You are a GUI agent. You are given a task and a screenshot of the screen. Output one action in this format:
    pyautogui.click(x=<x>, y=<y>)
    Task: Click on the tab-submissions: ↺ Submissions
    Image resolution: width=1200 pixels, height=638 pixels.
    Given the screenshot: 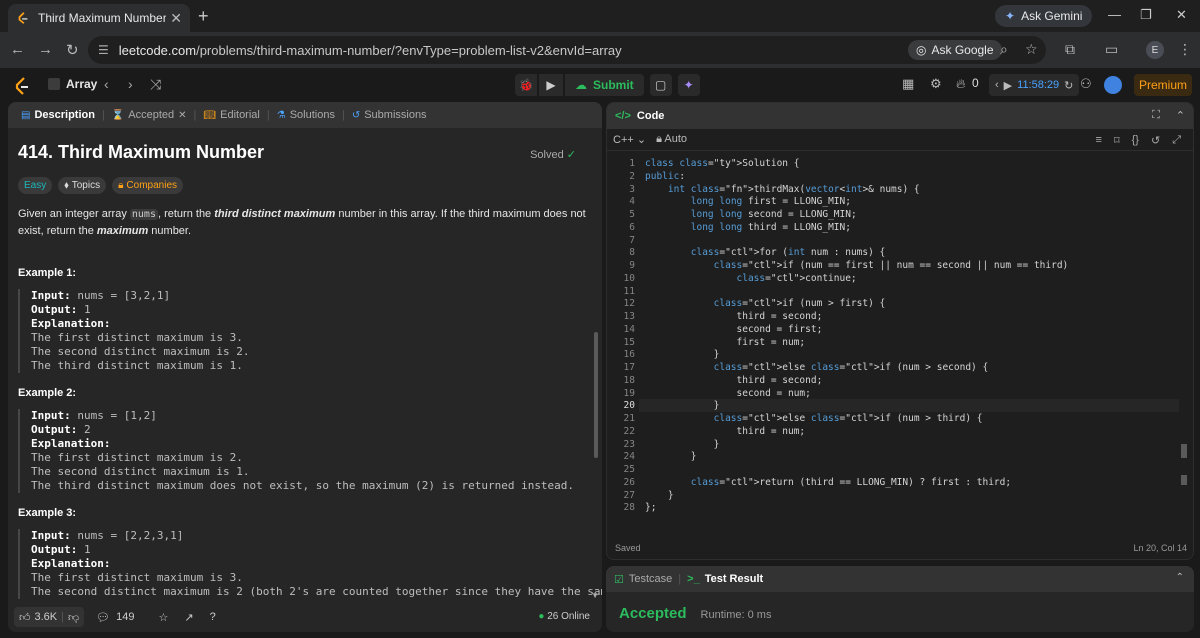 What is the action you would take?
    pyautogui.click(x=389, y=115)
    